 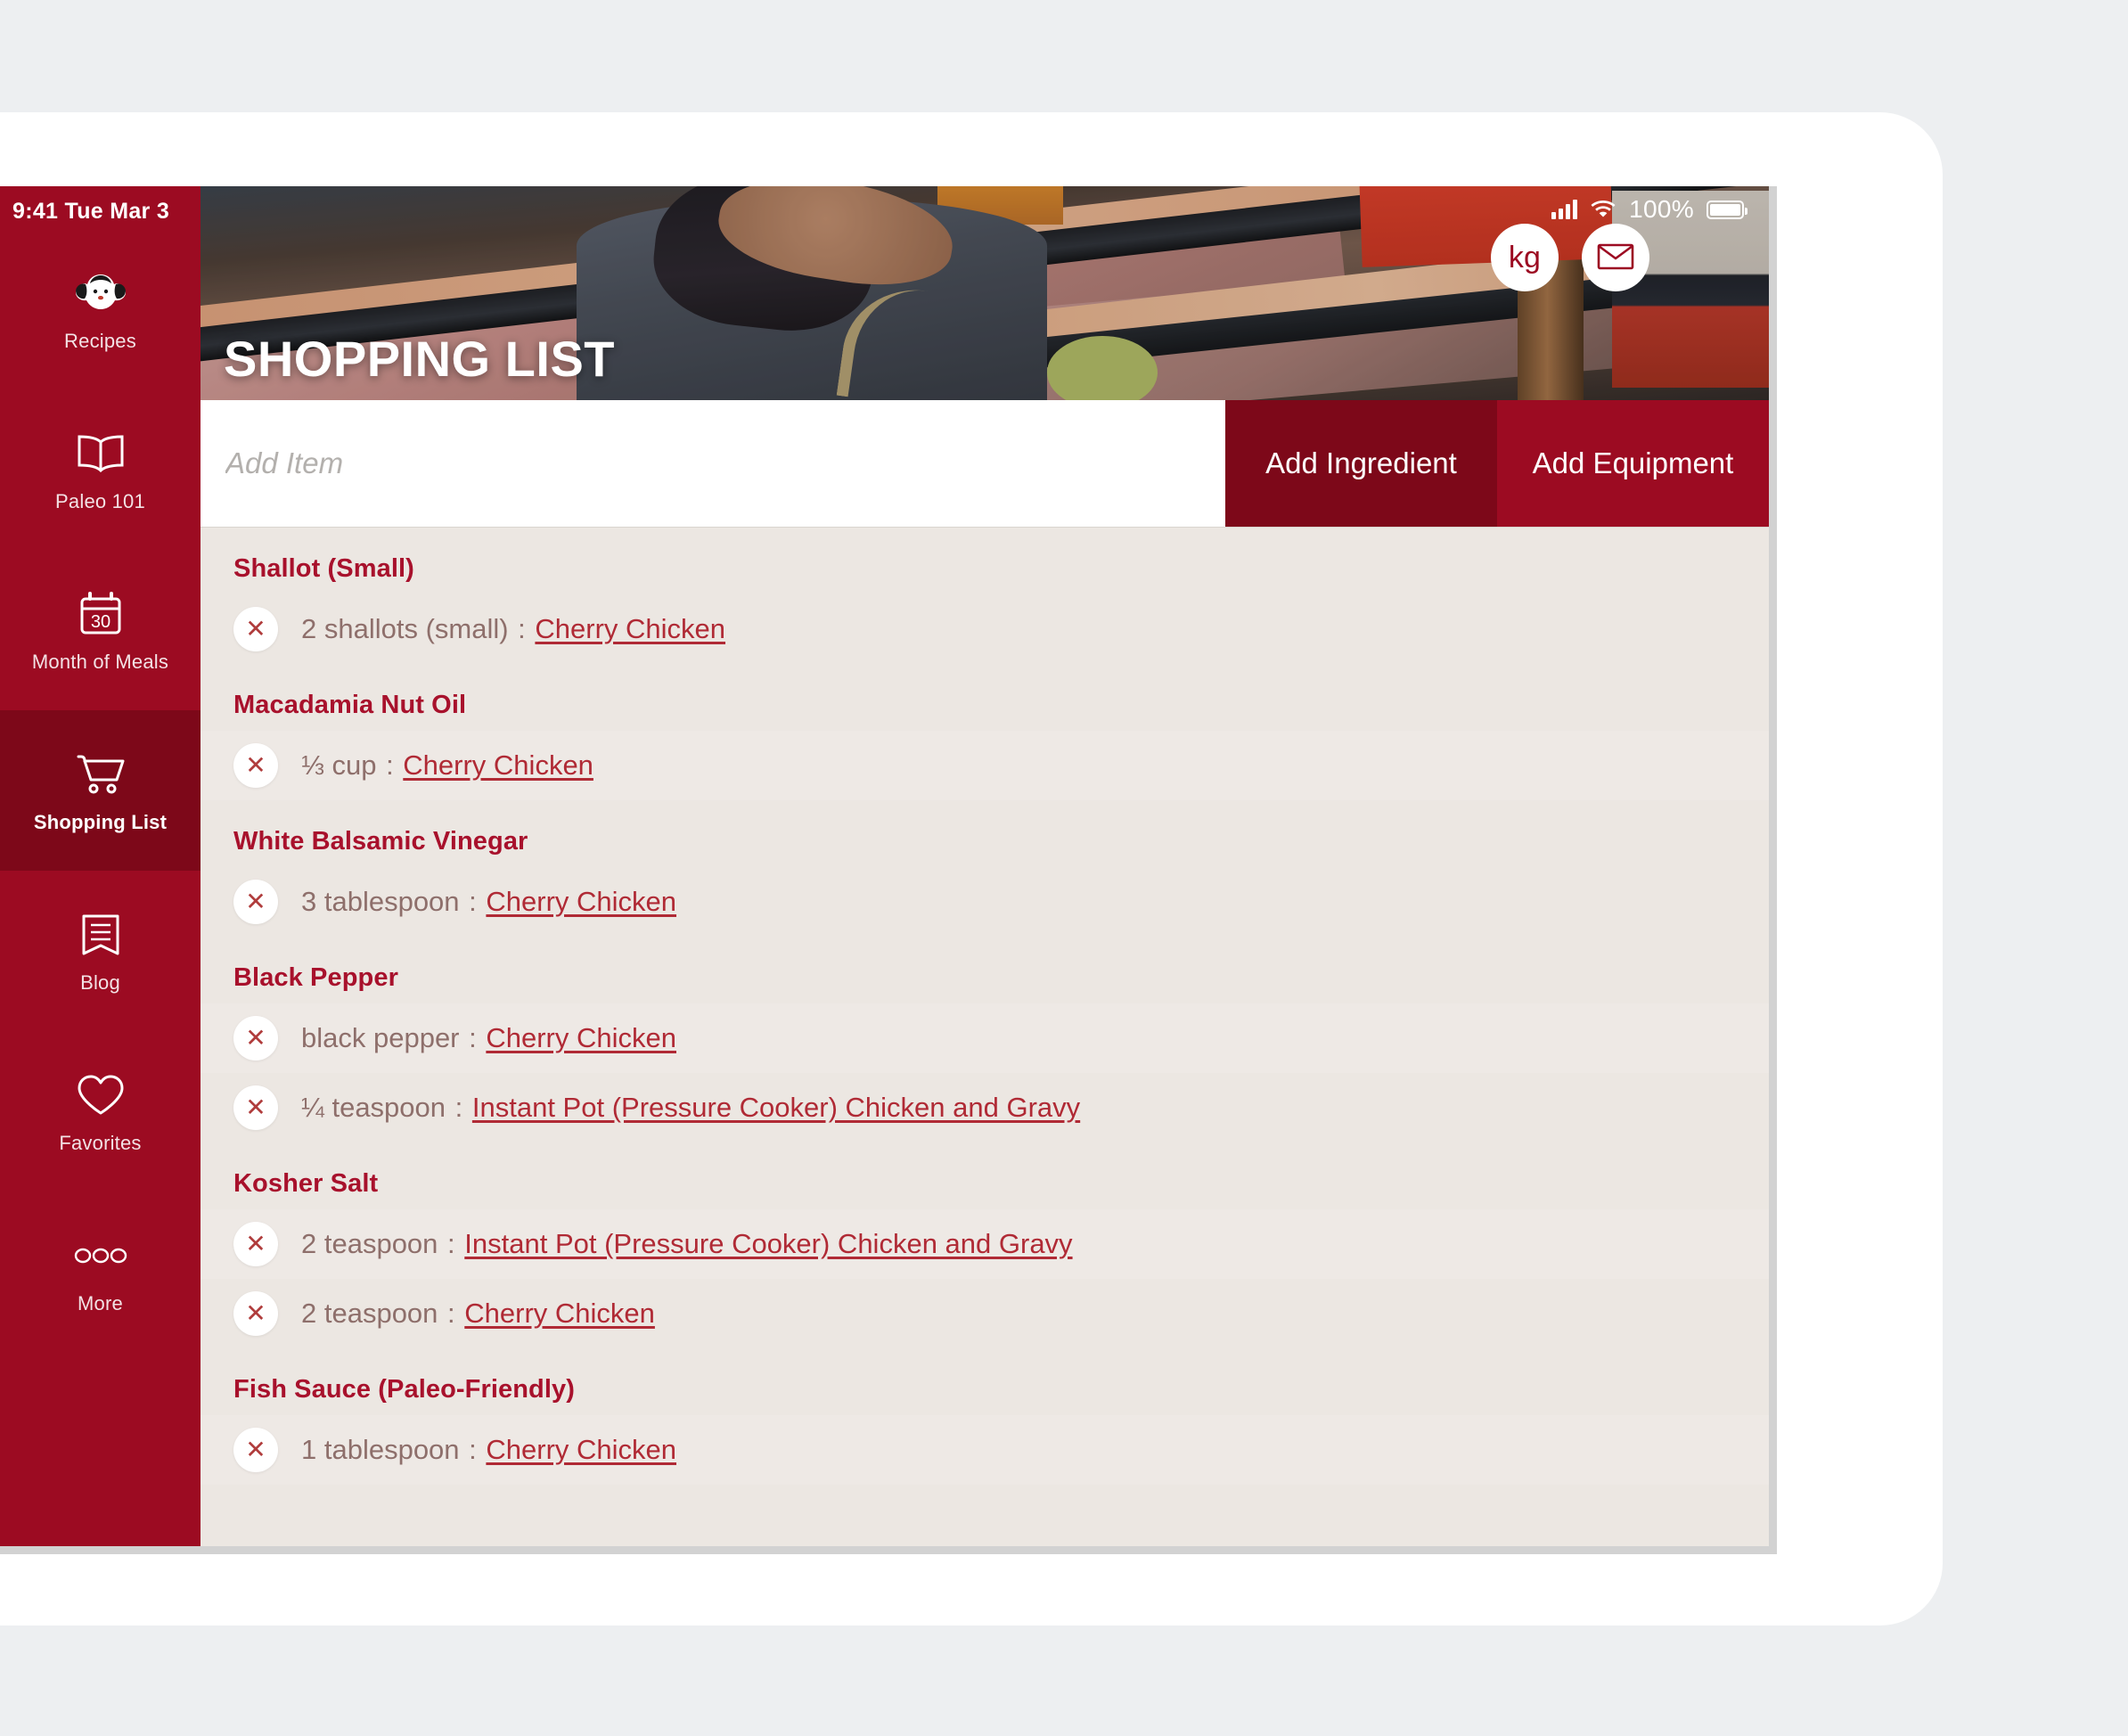 What do you see at coordinates (100, 293) in the screenshot?
I see `nom-nom-paleo-girl-logo-icon` at bounding box center [100, 293].